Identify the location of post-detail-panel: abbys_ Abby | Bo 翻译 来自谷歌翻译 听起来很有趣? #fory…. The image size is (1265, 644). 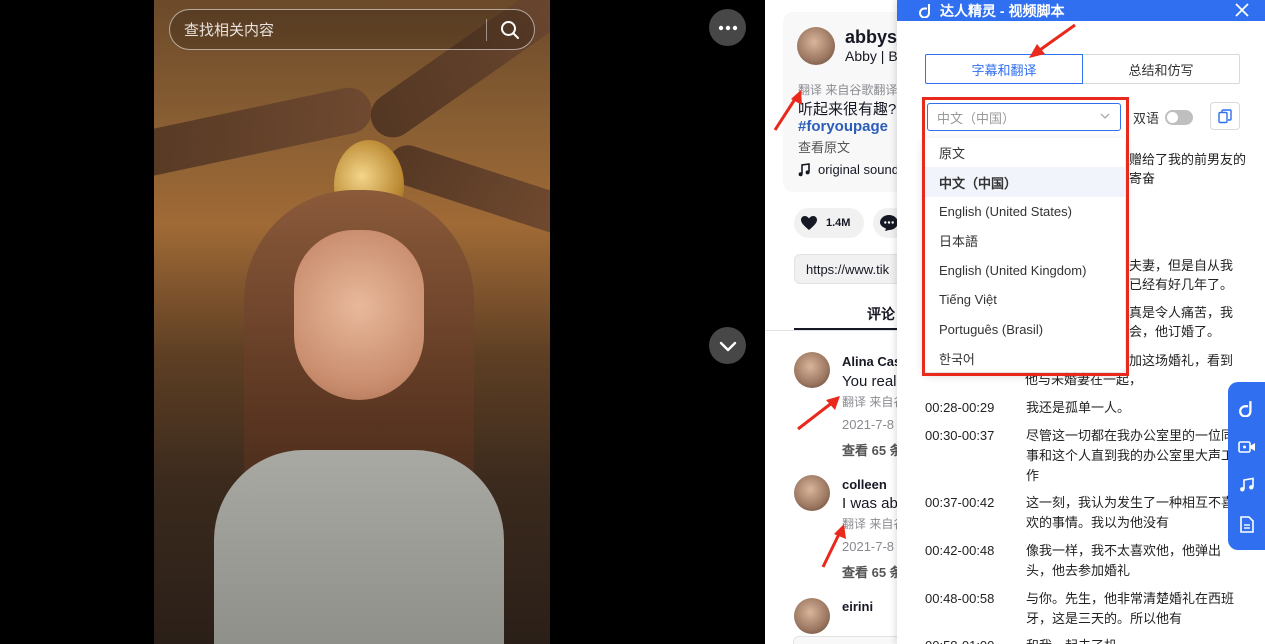
(835, 322).